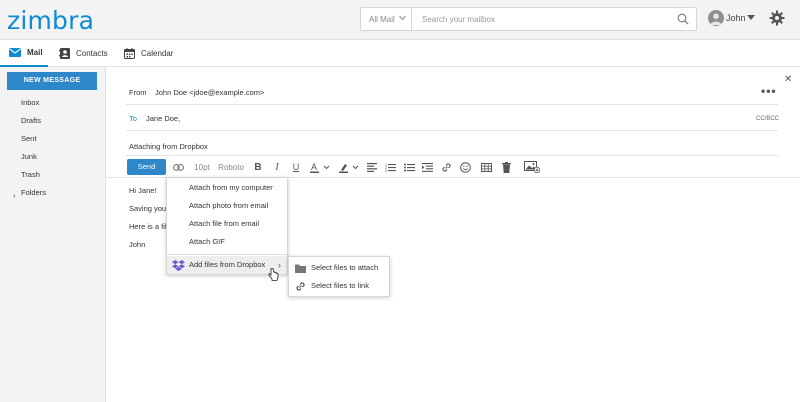 Image resolution: width=800 pixels, height=402 pixels. What do you see at coordinates (31, 120) in the screenshot?
I see `sidebar-item-drafts: Drafts` at bounding box center [31, 120].